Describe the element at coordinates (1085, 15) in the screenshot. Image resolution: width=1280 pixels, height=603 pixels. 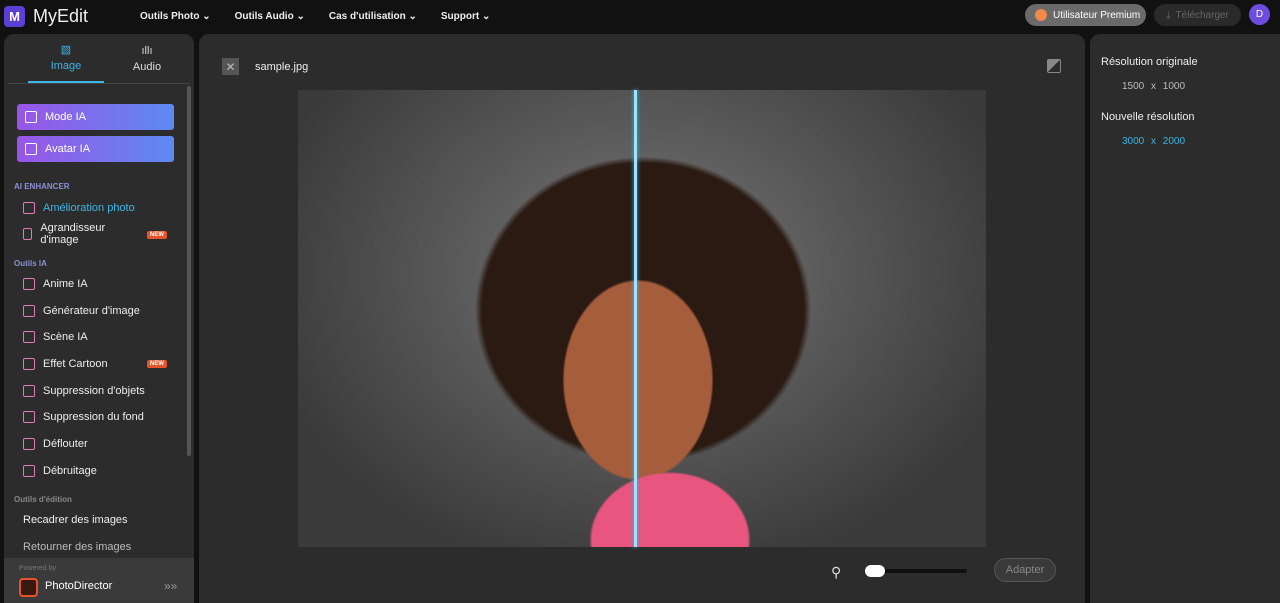
I see `premium-button: Utilisateur Premium` at that location.